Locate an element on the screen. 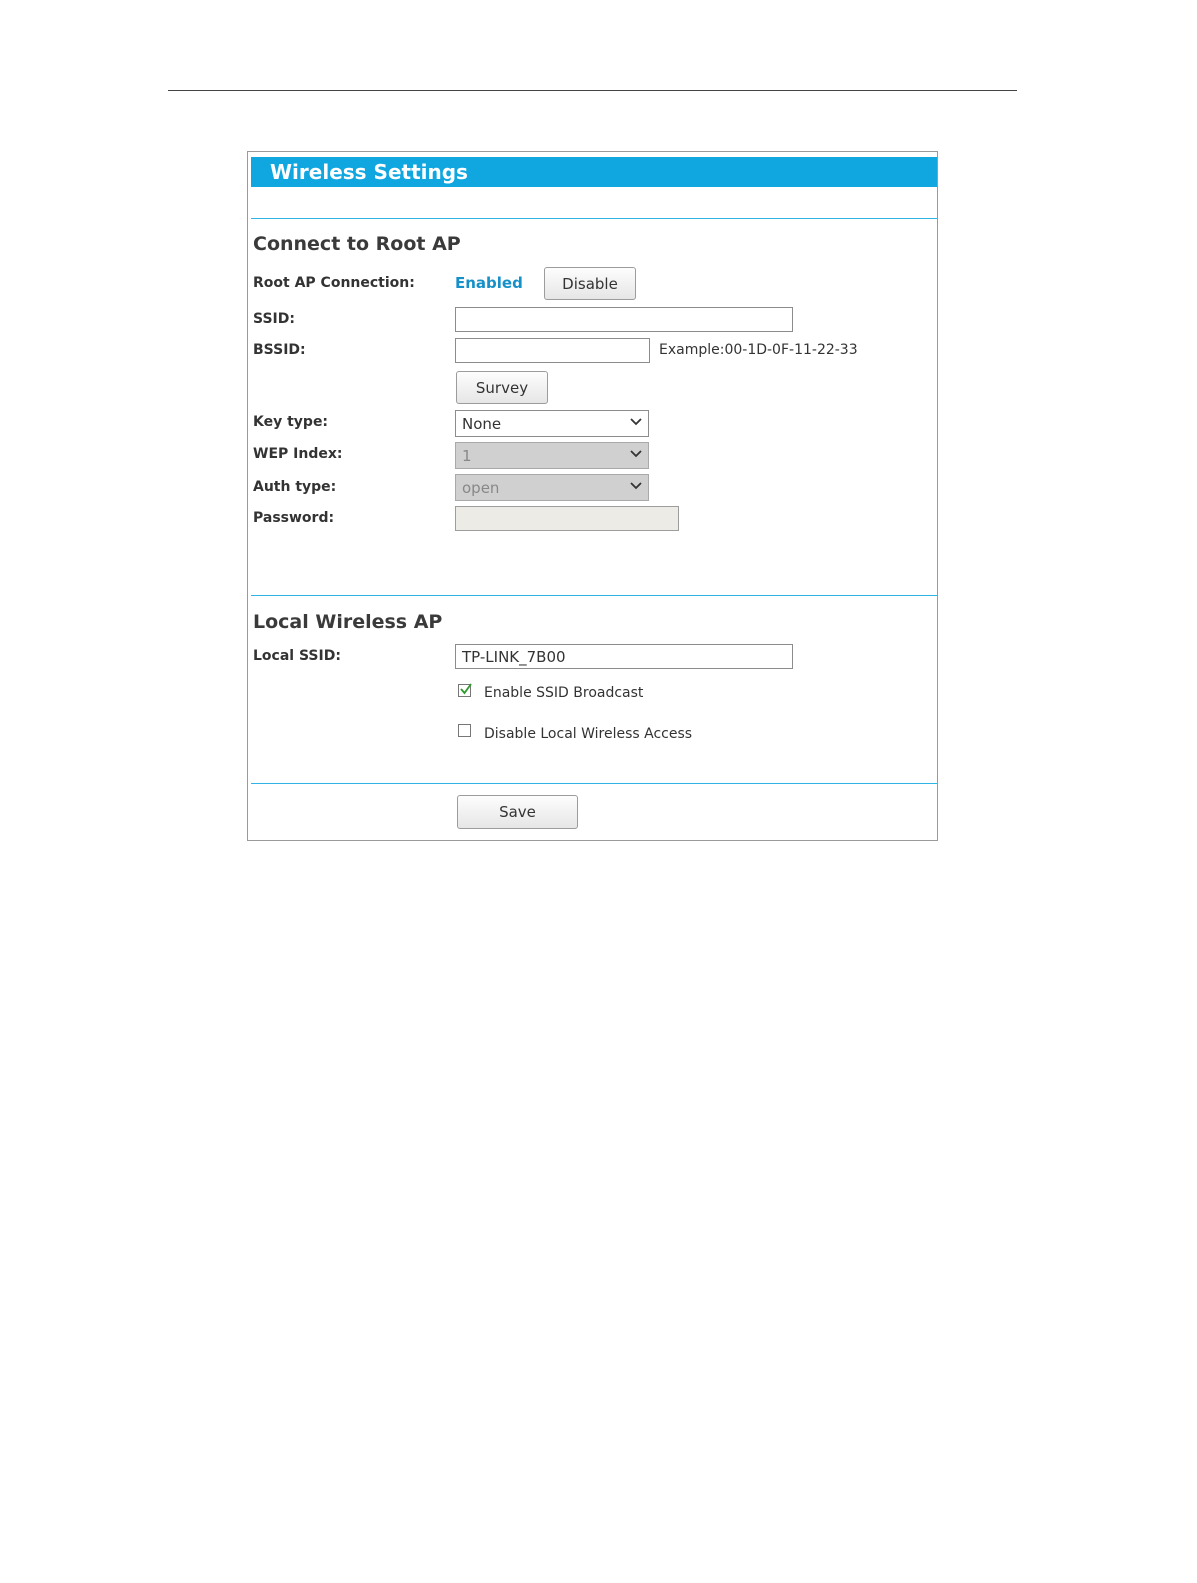  auth-type-value: open is located at coordinates (481, 488).